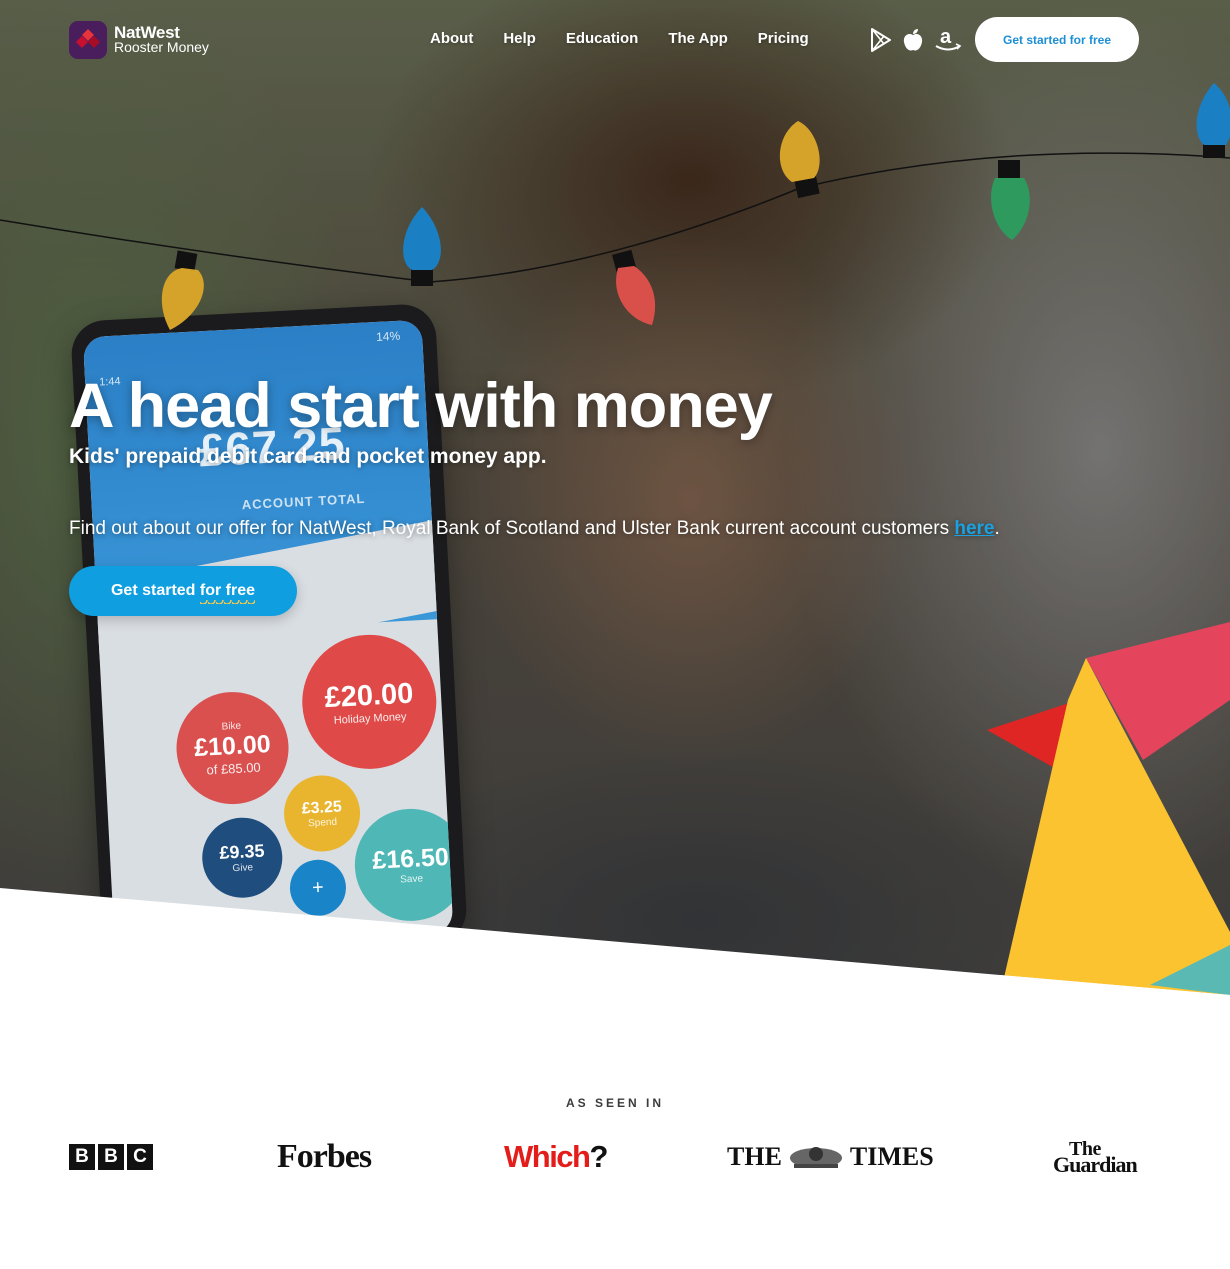 The image size is (1230, 1269). What do you see at coordinates (556, 1156) in the screenshot?
I see `which-logo: Which?` at bounding box center [556, 1156].